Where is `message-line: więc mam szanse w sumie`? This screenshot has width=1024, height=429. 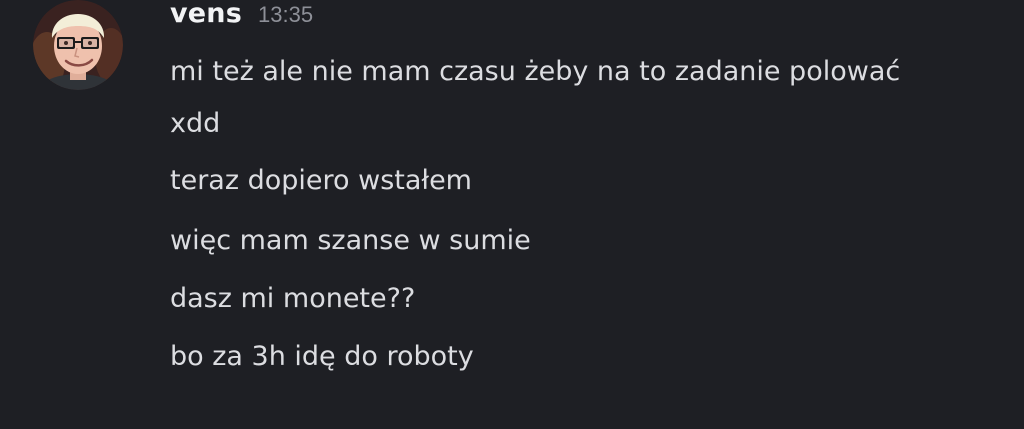
message-line: więc mam szanse w sumie is located at coordinates (350, 240).